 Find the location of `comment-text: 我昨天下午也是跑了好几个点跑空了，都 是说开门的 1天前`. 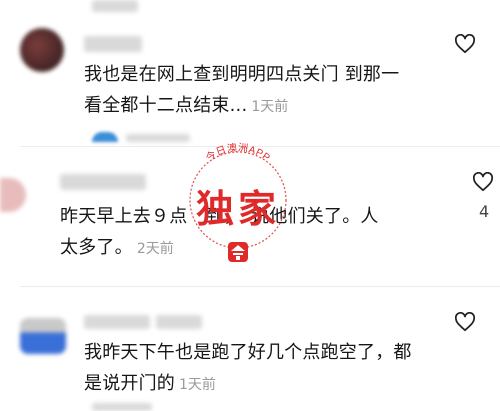

comment-text: 我昨天下午也是跑了好几个点跑空了，都 是说开门的 1天前 is located at coordinates (248, 369).